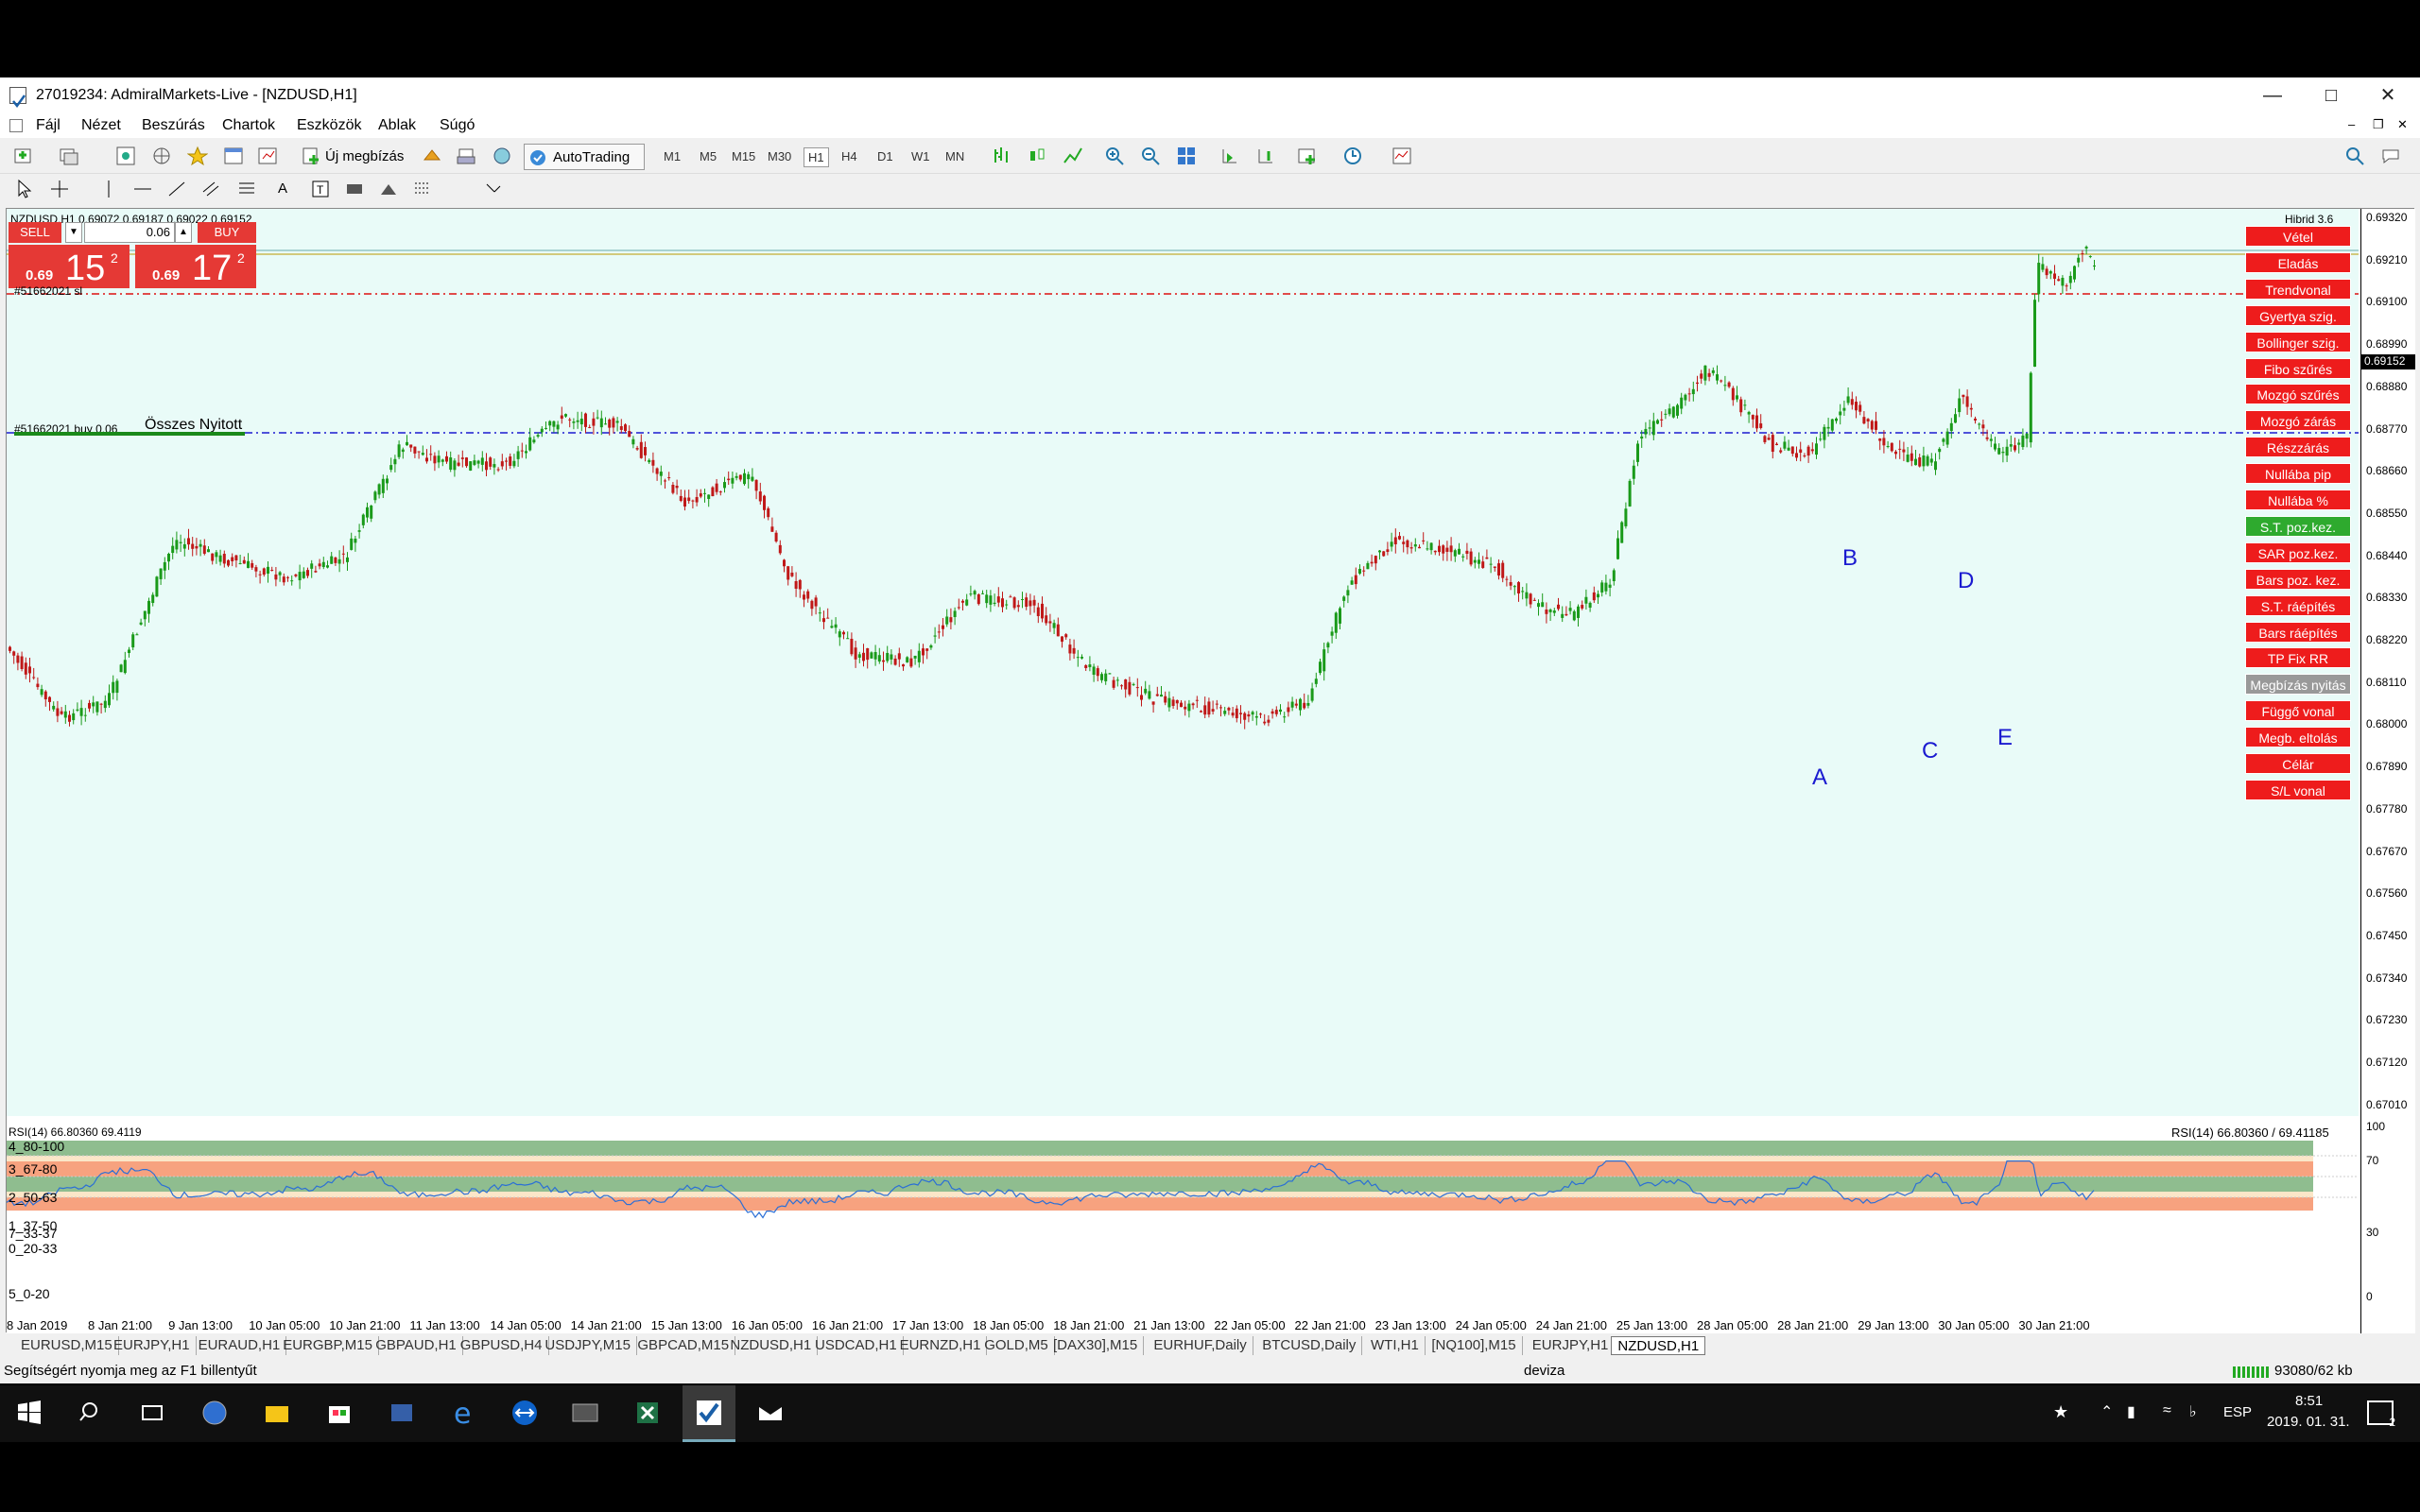 The image size is (2420, 1512). Describe the element at coordinates (2298, 421) in the screenshot. I see `panel-button: Mozgó zárás` at that location.